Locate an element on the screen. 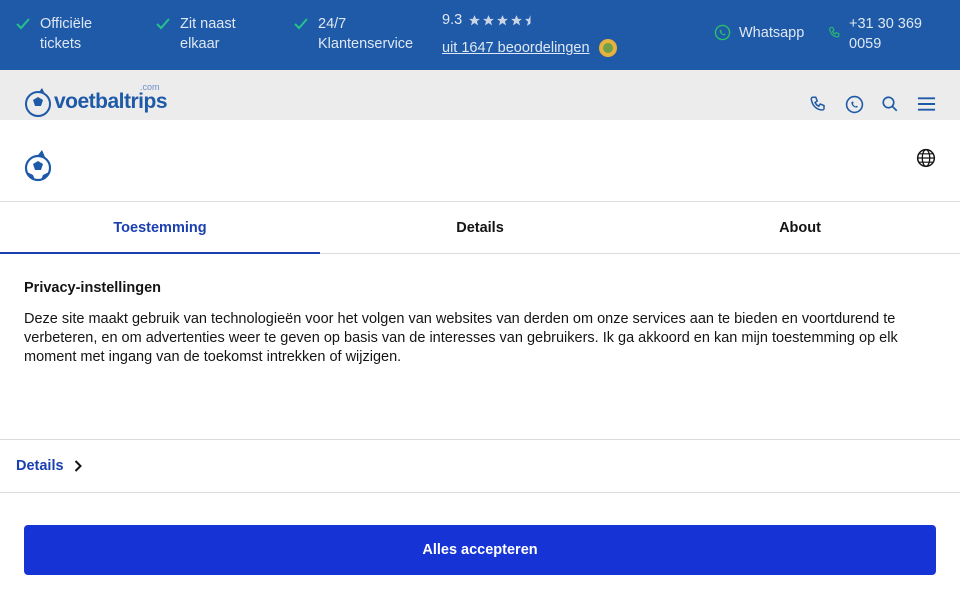 This screenshot has width=960, height=600. review-badge-icon is located at coordinates (607, 48).